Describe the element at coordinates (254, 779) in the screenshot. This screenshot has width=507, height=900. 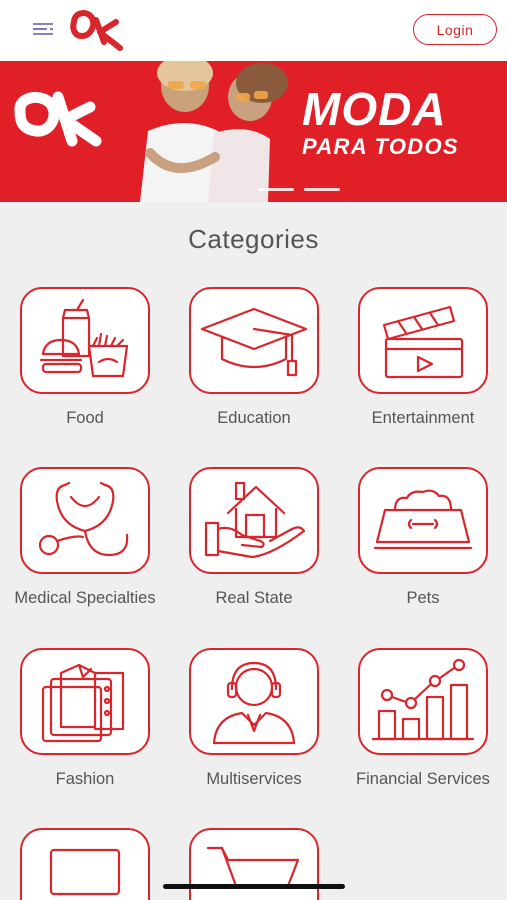
I see `category-label: Multiservices` at that location.